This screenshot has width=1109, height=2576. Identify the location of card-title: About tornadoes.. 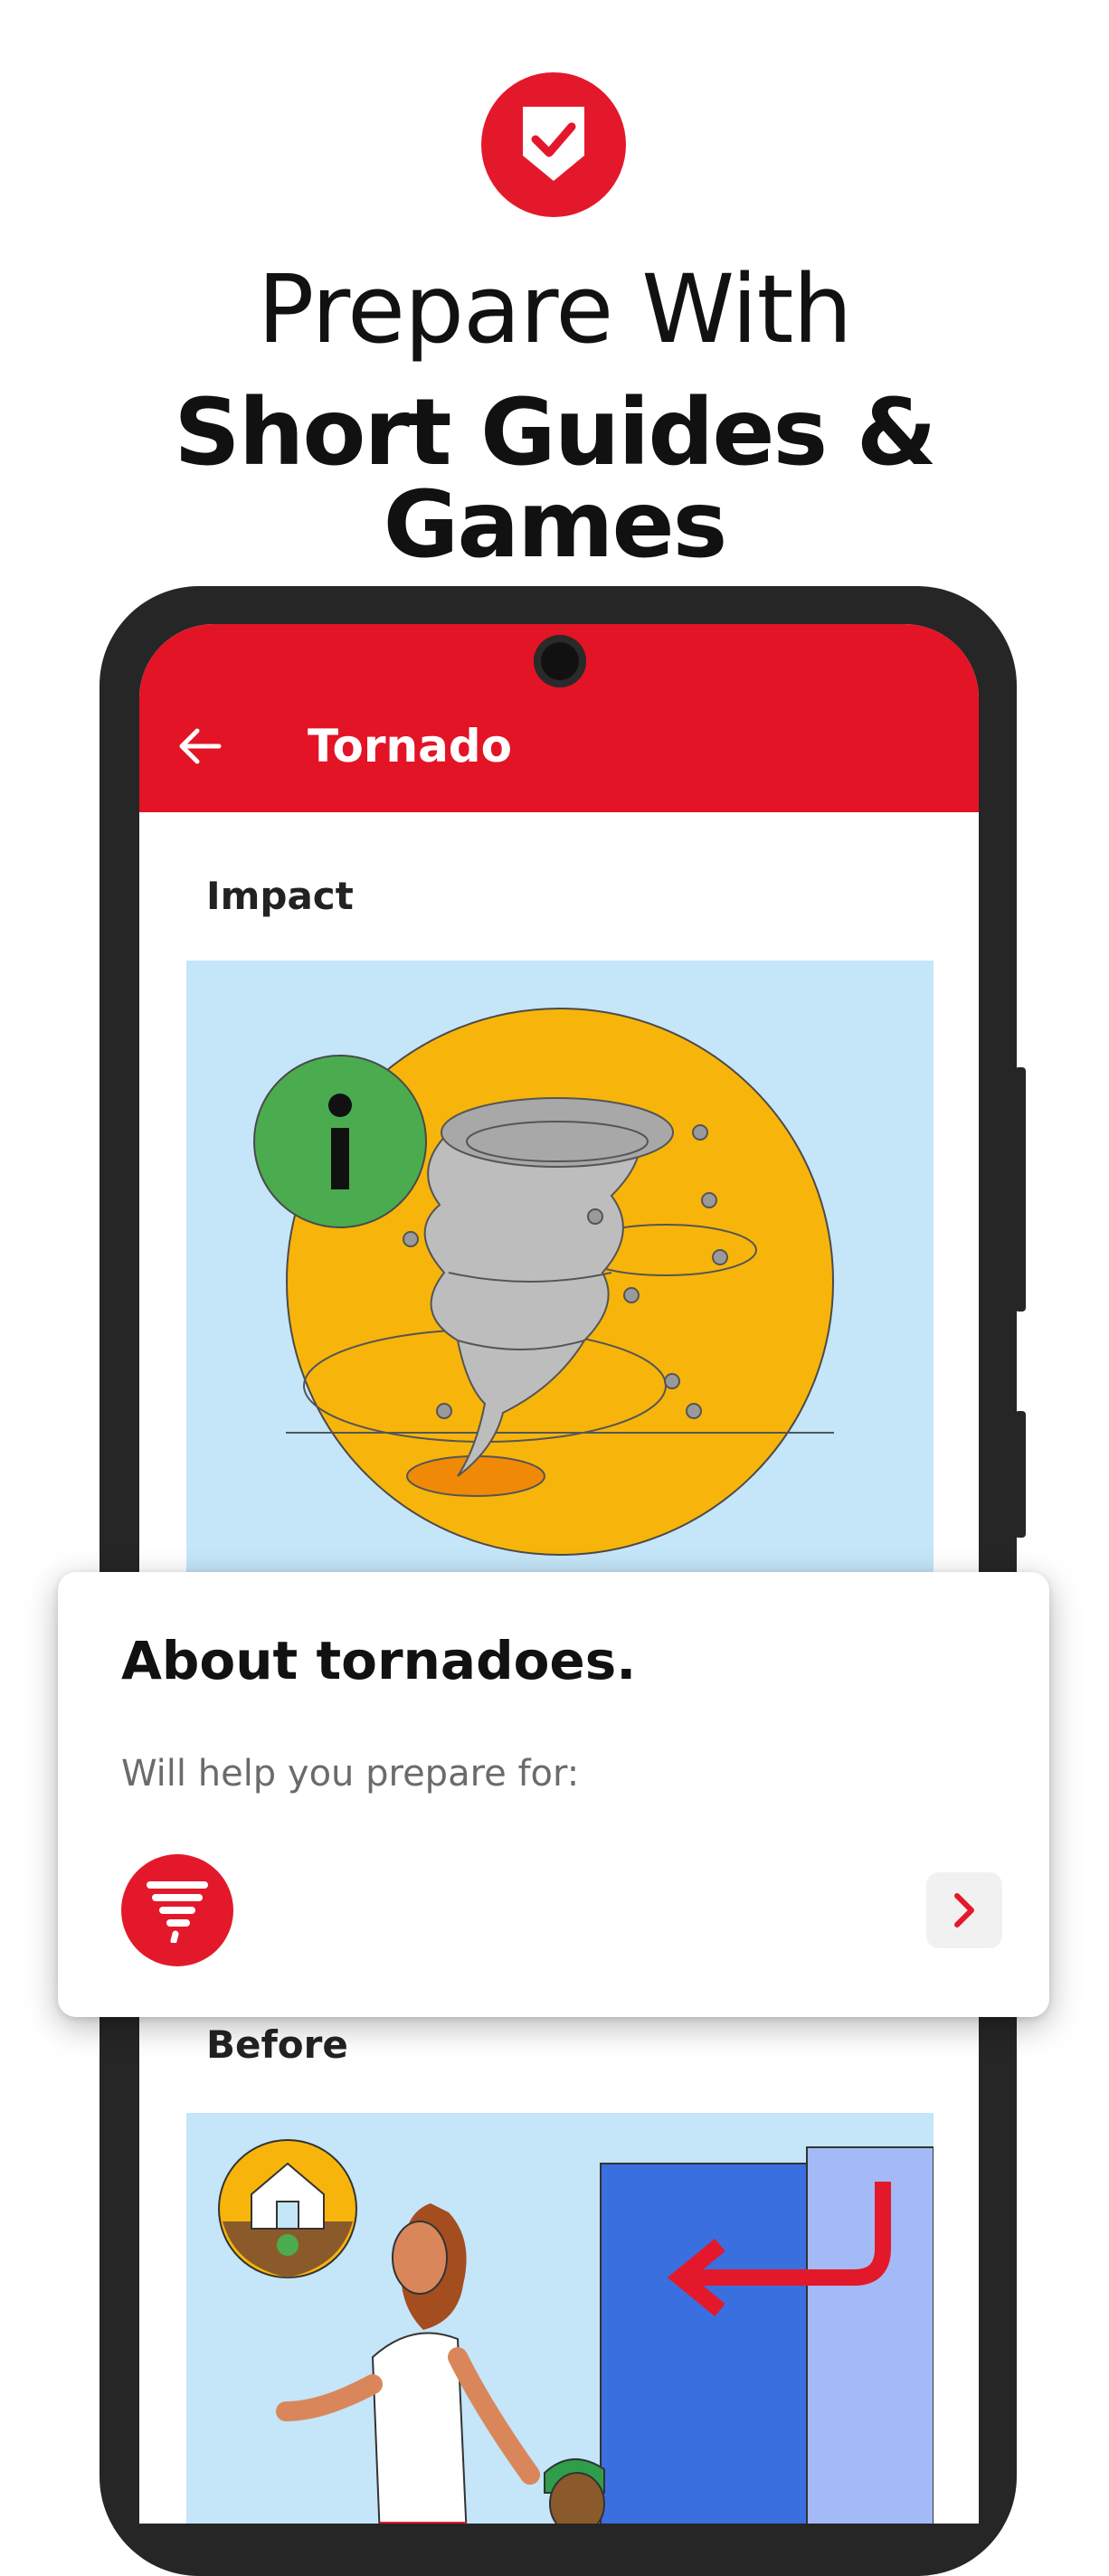
(379, 1661).